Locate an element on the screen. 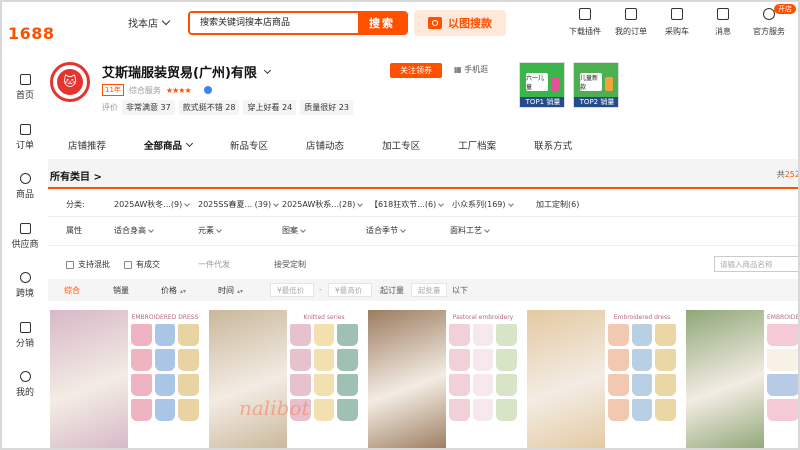 This screenshot has height=450, width=800. attribute-option: 元素 is located at coordinates (240, 230).